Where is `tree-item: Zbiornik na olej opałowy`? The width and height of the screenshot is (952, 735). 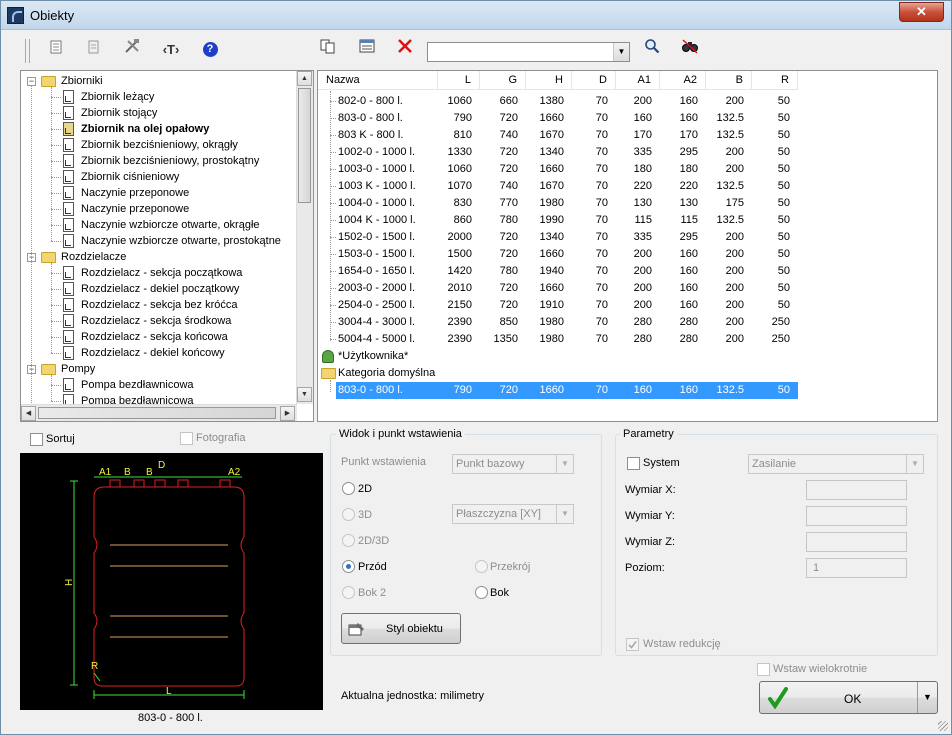
tree-item: Zbiornik na olej opałowy is located at coordinates (145, 129).